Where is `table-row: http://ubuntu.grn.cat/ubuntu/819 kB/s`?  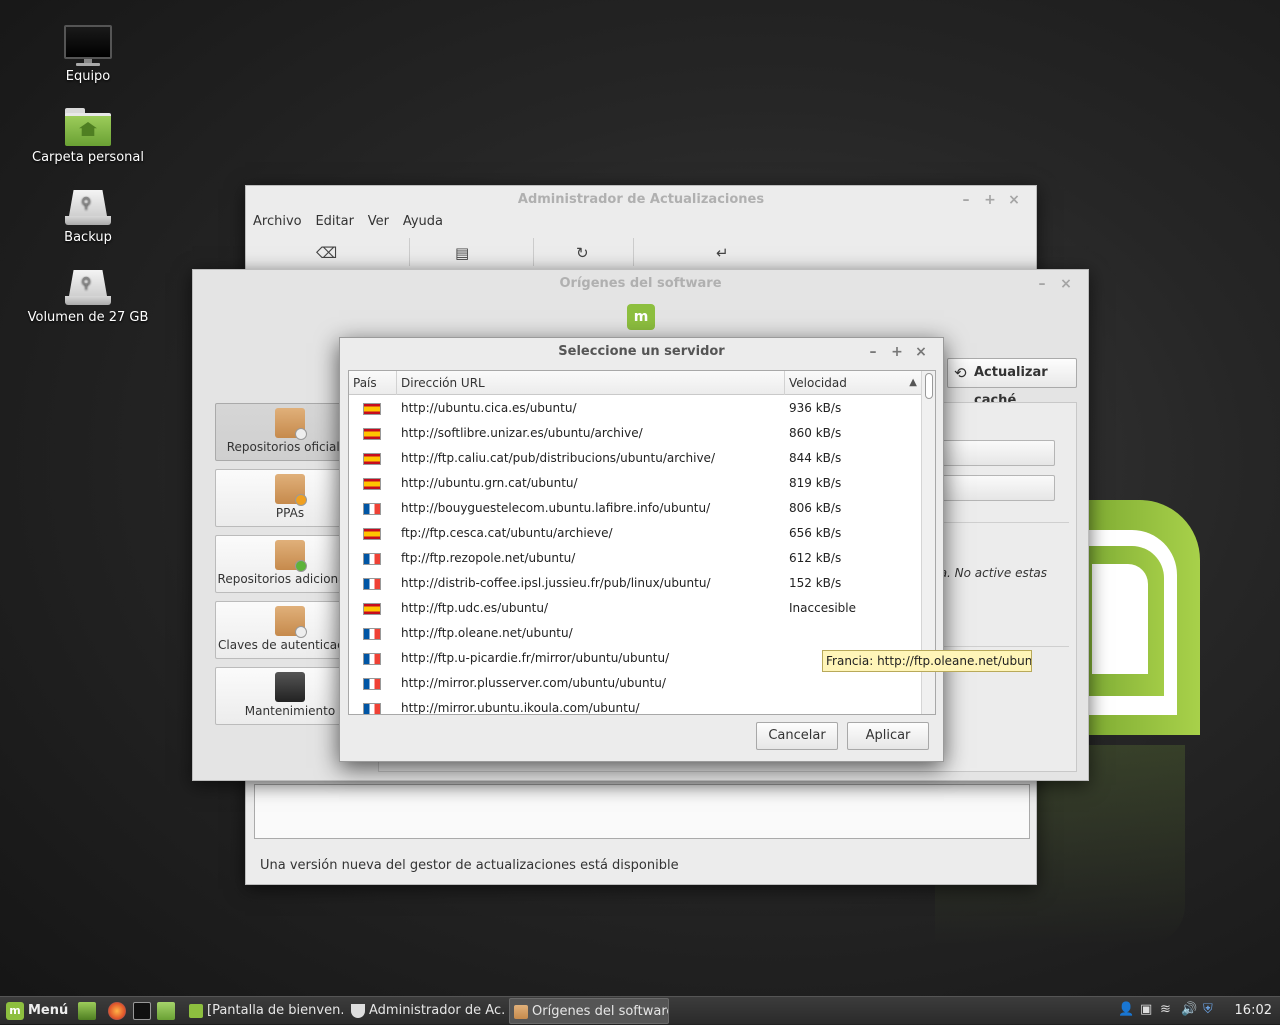
table-row: http://ubuntu.grn.cat/ubuntu/819 kB/s is located at coordinates (636, 483).